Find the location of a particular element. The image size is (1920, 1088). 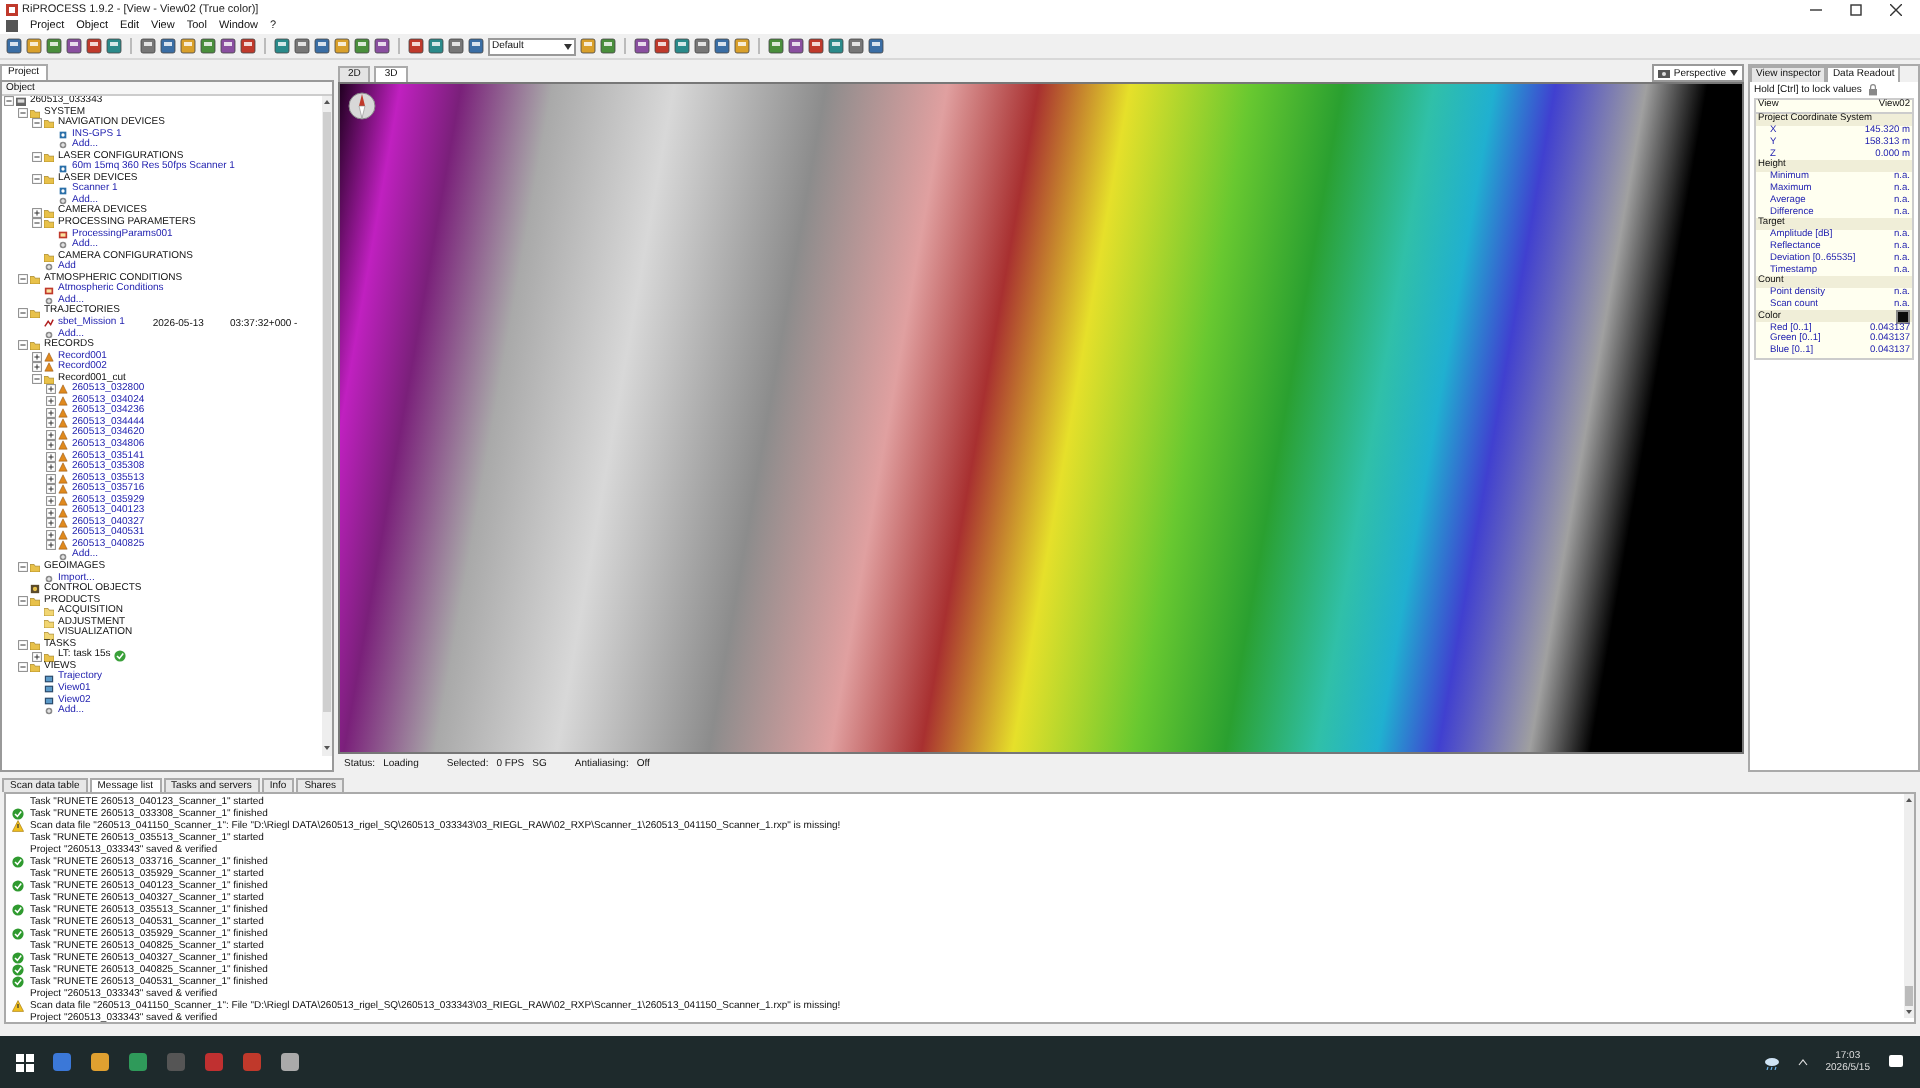

notification-icon is located at coordinates (1896, 1062).